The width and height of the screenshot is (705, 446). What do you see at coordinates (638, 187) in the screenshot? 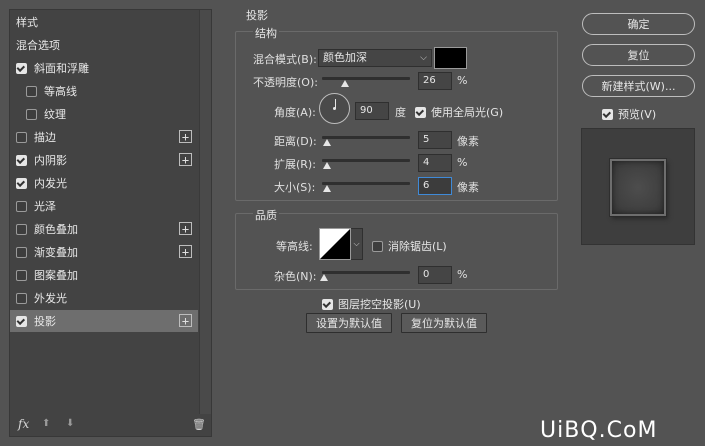
I see `preview-thumbnail` at bounding box center [638, 187].